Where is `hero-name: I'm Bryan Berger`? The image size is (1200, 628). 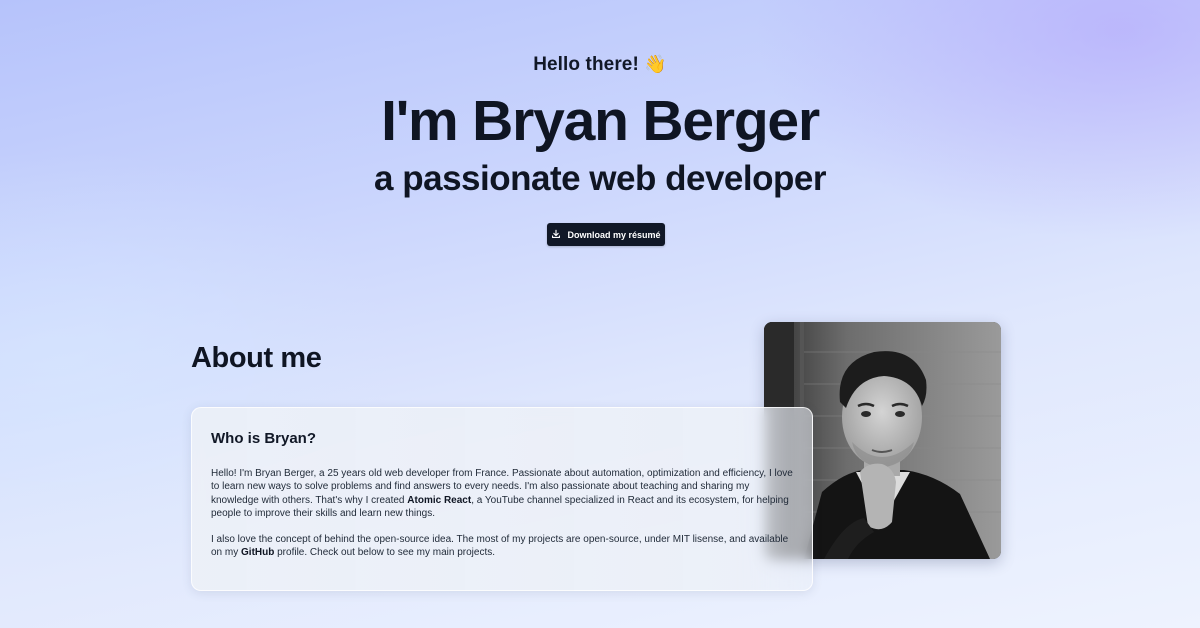
hero-name: I'm Bryan Berger is located at coordinates (600, 121).